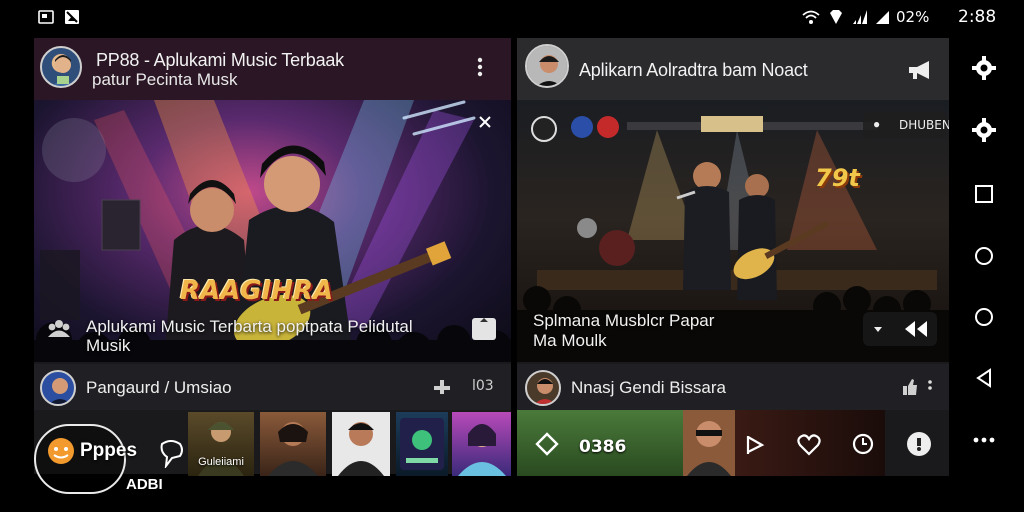 Image resolution: width=1024 pixels, height=512 pixels. What do you see at coordinates (293, 449) in the screenshot?
I see `singer-figure` at bounding box center [293, 449].